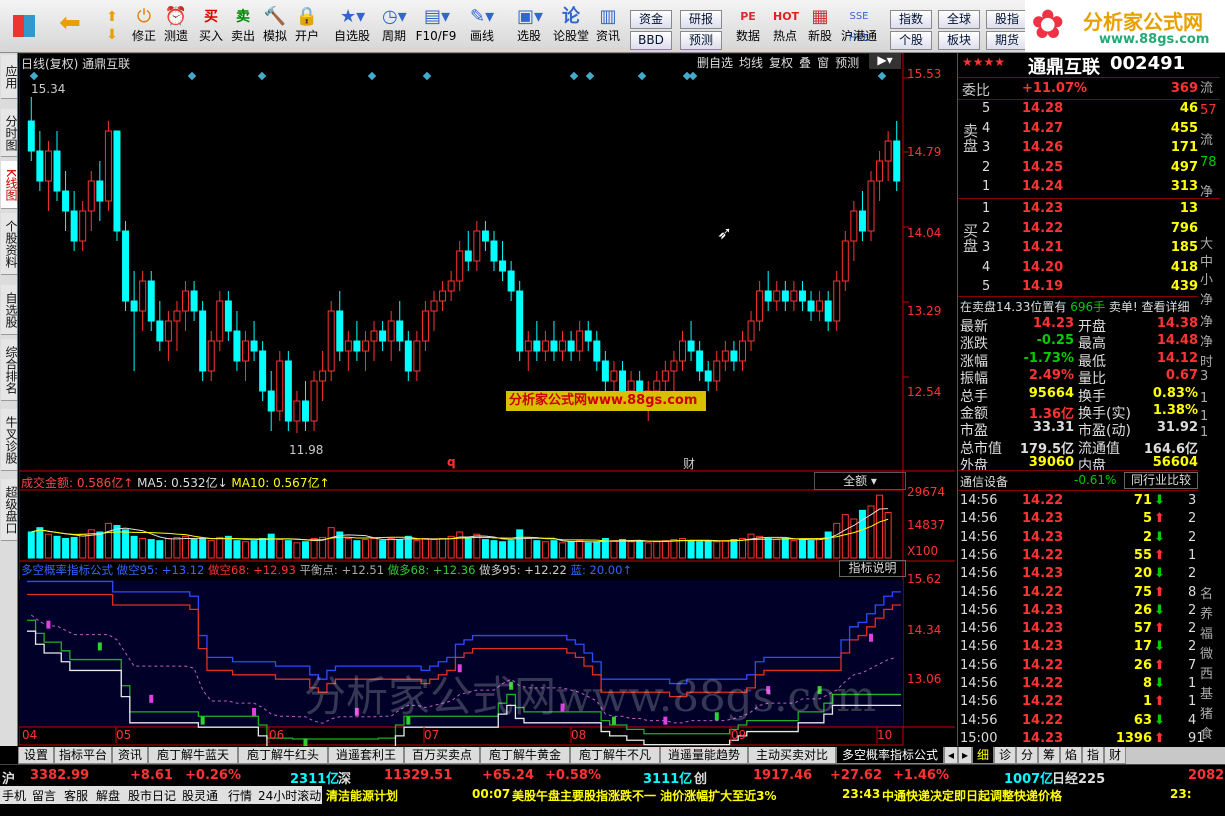 The image size is (1225, 816). I want to click on index-button: 指数, so click(911, 19).